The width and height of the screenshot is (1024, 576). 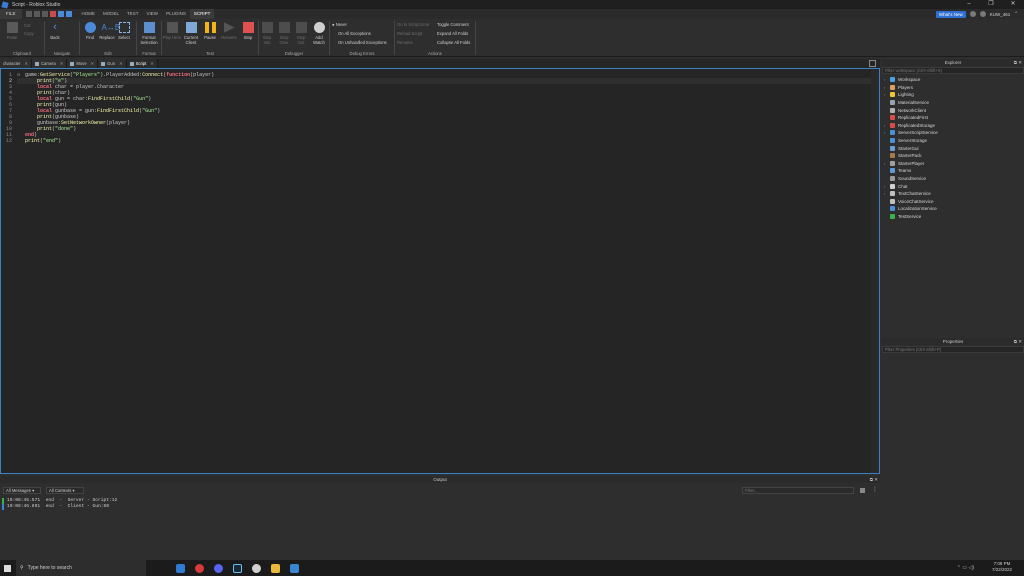 What do you see at coordinates (111, 14) in the screenshot?
I see `tab-model: MODEL` at bounding box center [111, 14].